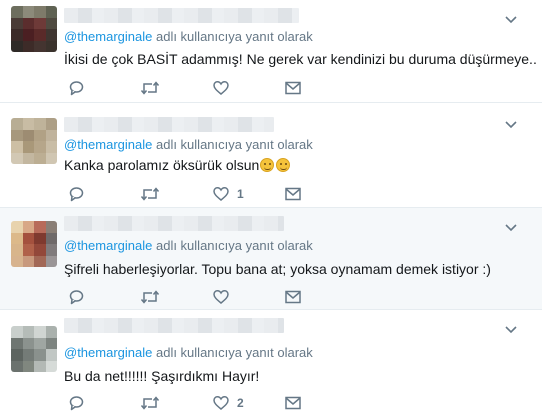 The width and height of the screenshot is (542, 412). I want to click on tweet-text-content: Kanka parolamız öksürük olsun, so click(162, 165).